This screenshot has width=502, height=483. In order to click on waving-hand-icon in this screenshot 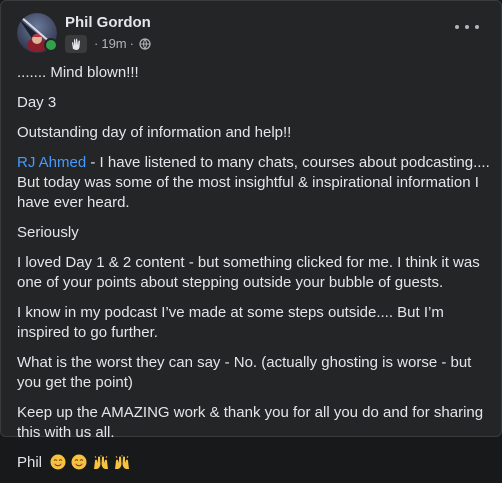, I will do `click(76, 44)`.